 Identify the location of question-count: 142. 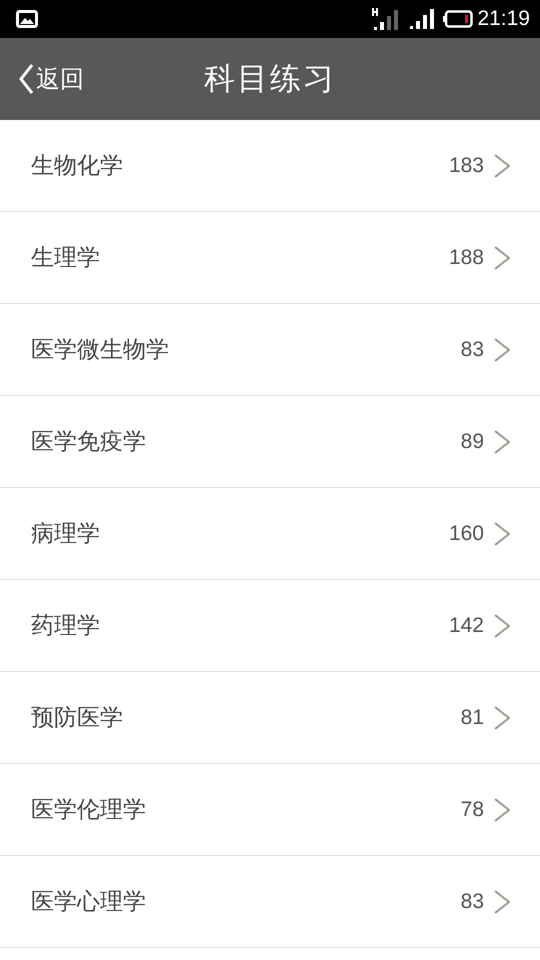
(466, 626).